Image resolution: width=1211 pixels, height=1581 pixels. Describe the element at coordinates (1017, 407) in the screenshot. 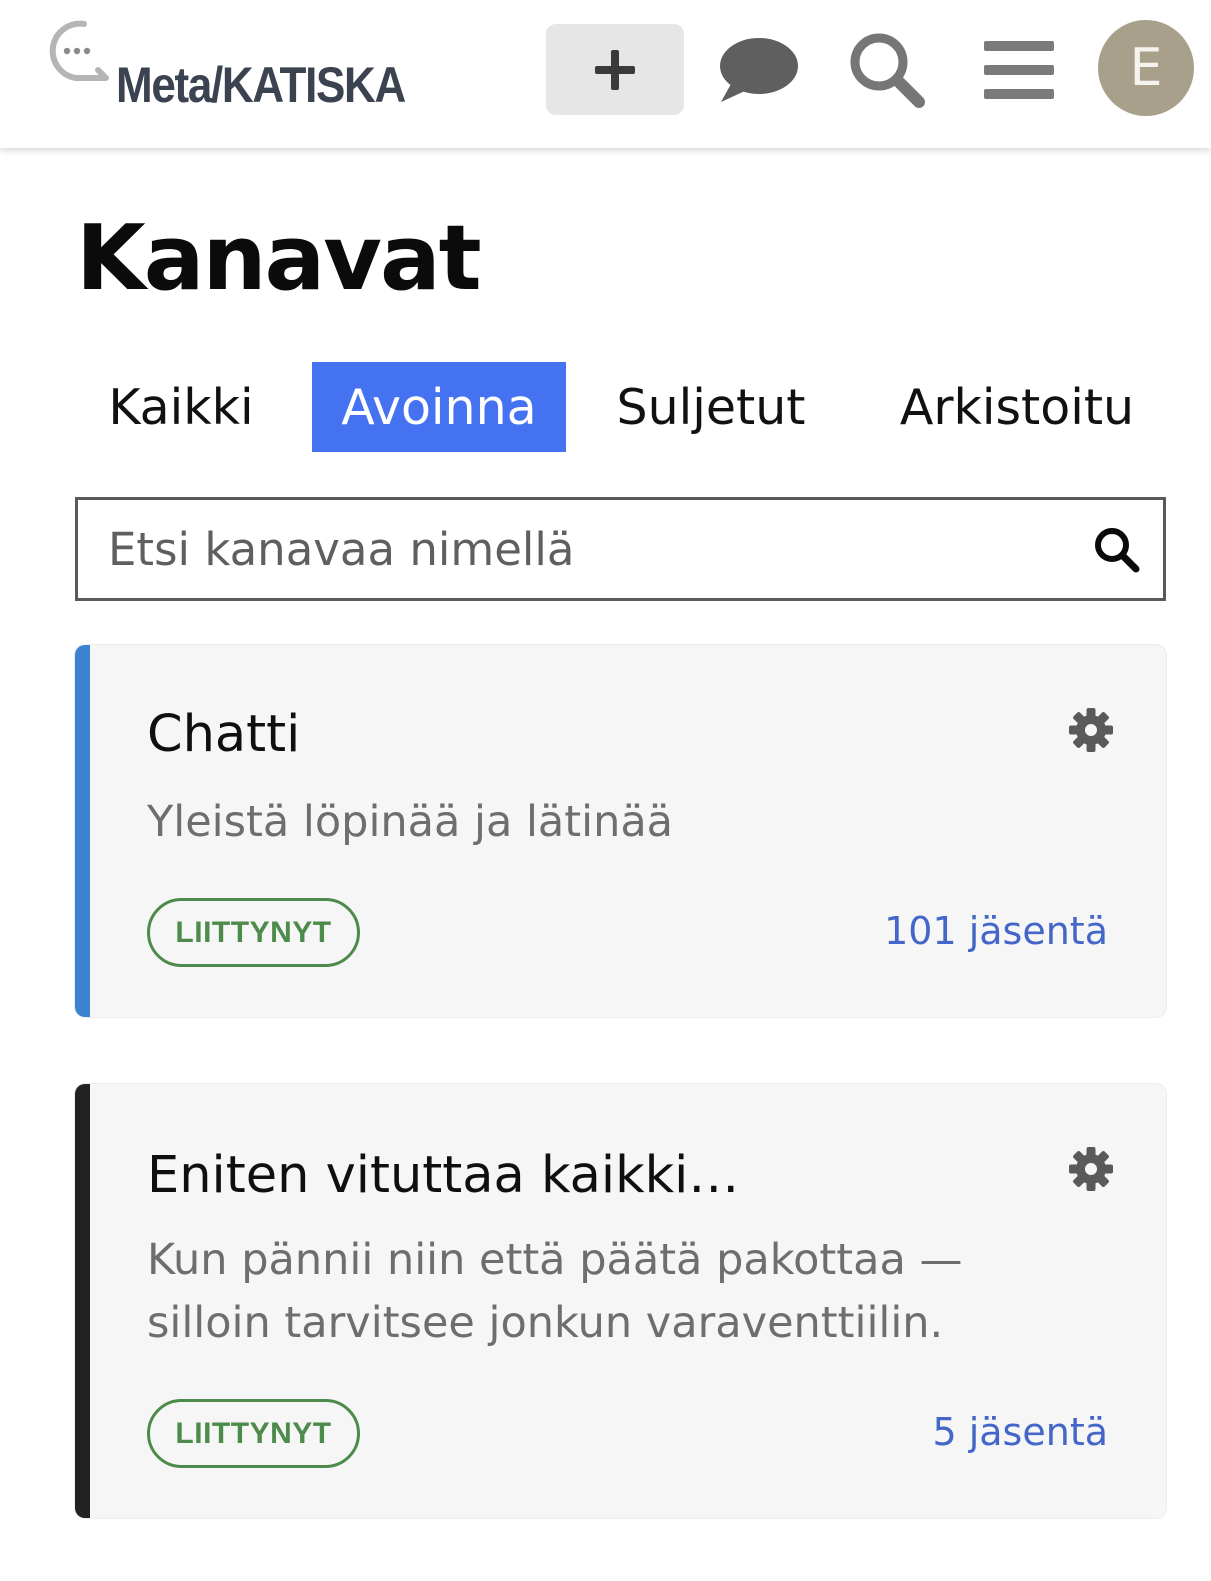

I see `tab-arkistoitu: Arkistoitu` at that location.